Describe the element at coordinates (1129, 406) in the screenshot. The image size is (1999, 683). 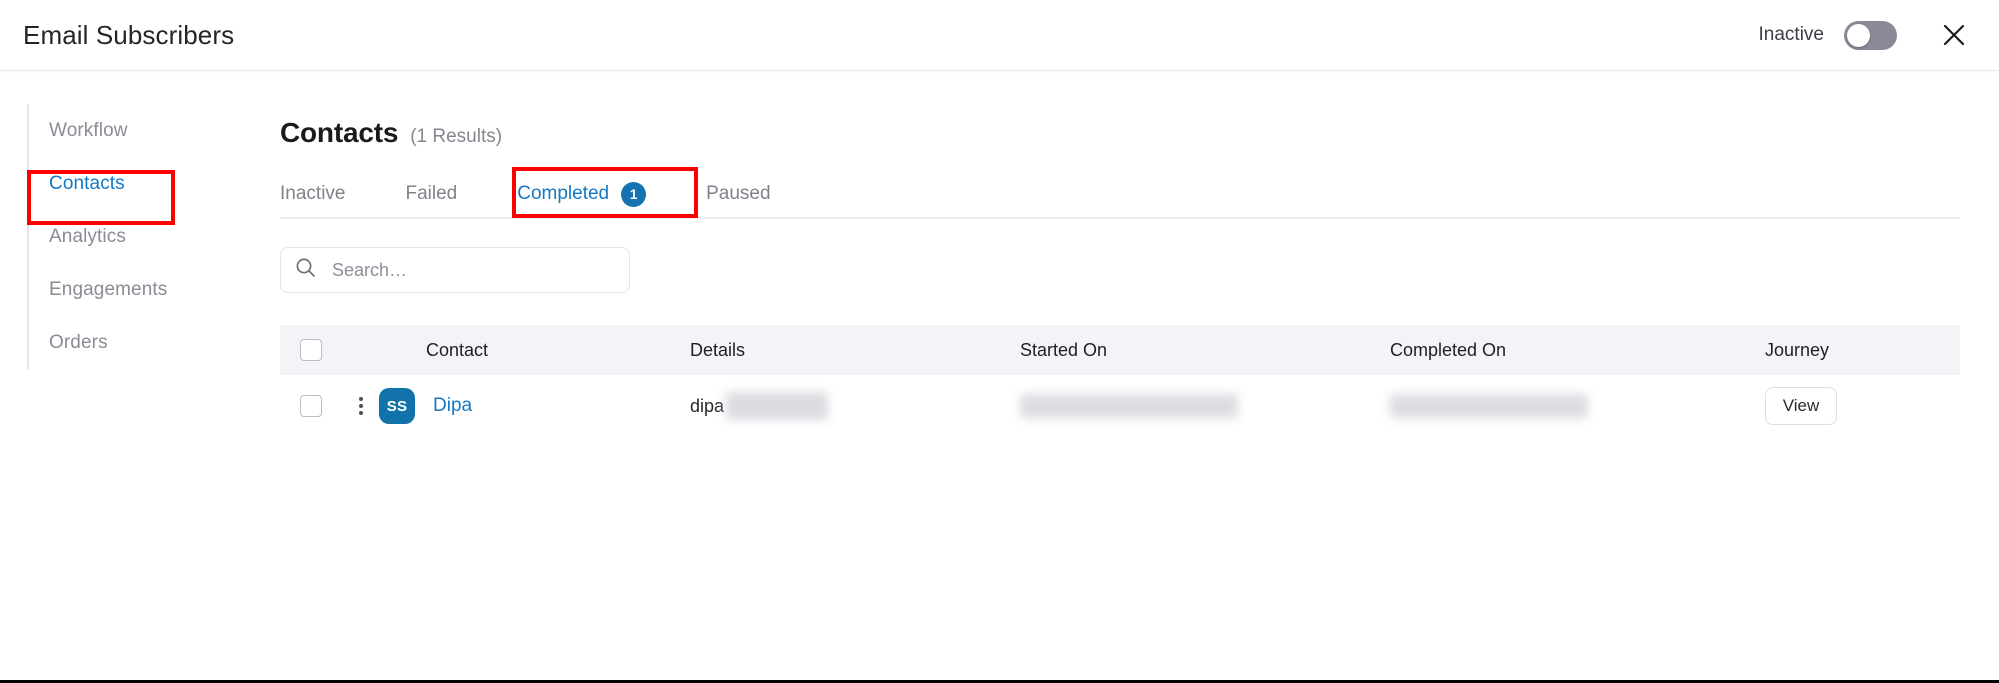
I see `redacted-started-on` at that location.